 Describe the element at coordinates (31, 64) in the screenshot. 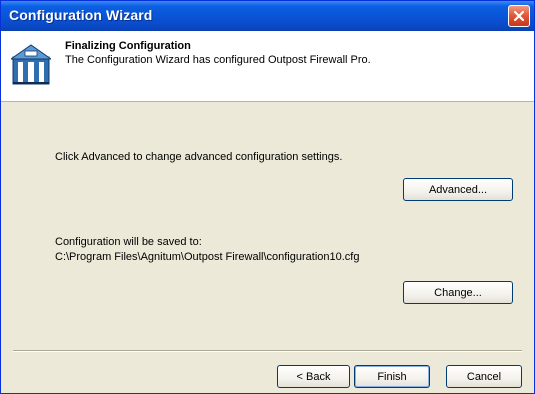

I see `firewall-tower-icon` at that location.